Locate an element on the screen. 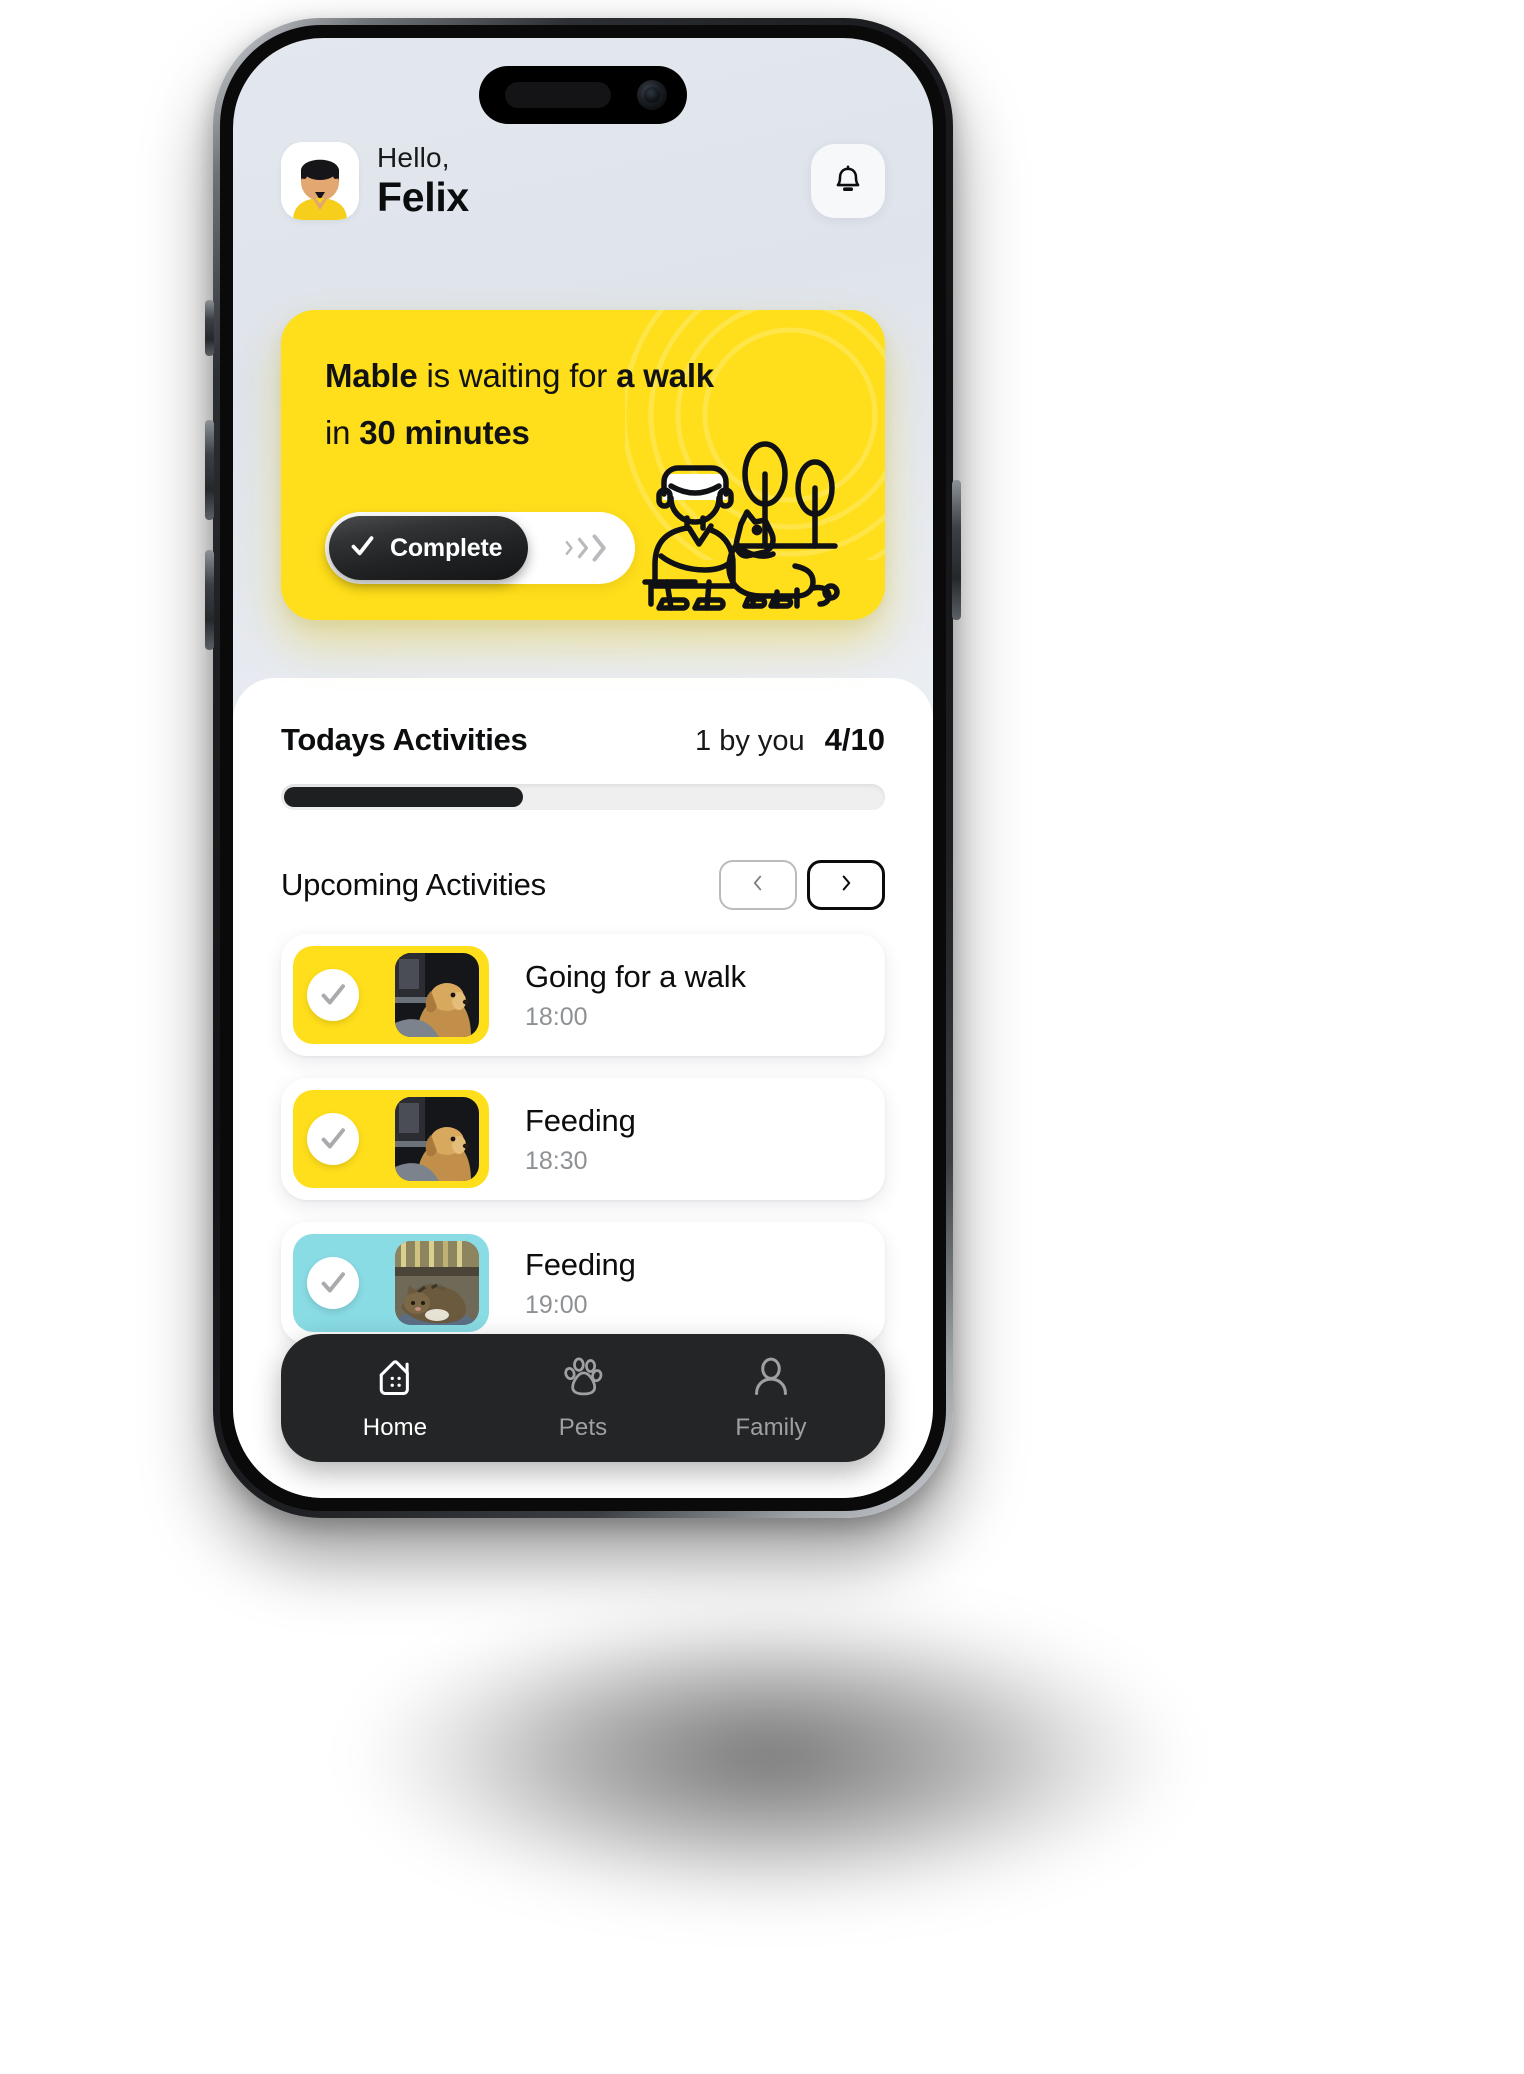 The image size is (1524, 2074). notifications-button is located at coordinates (848, 181).